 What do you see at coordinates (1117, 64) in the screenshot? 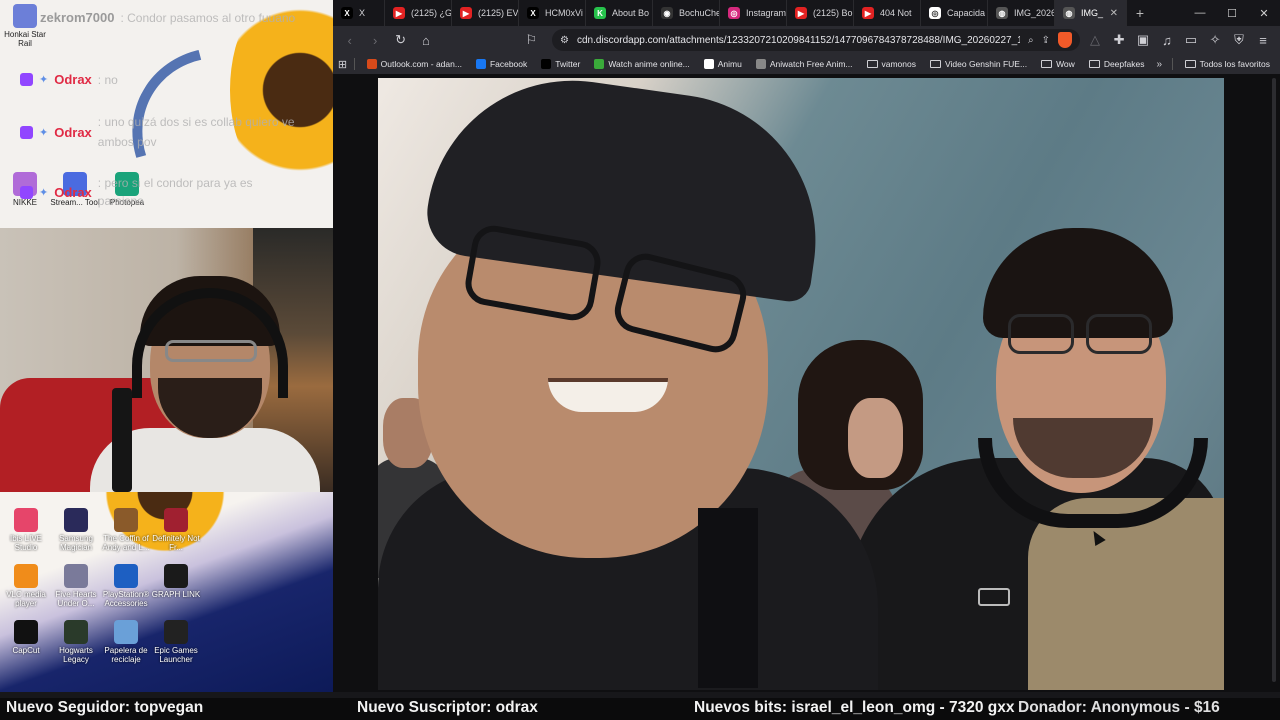
I see `bookmark-folder: Deepfakes` at bounding box center [1117, 64].